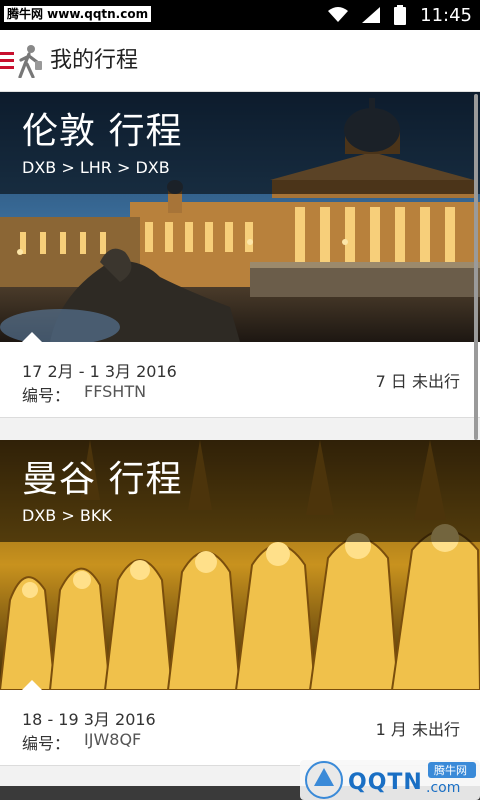 The image size is (480, 800). I want to click on trip-status: 1 月 未出行, so click(417, 729).